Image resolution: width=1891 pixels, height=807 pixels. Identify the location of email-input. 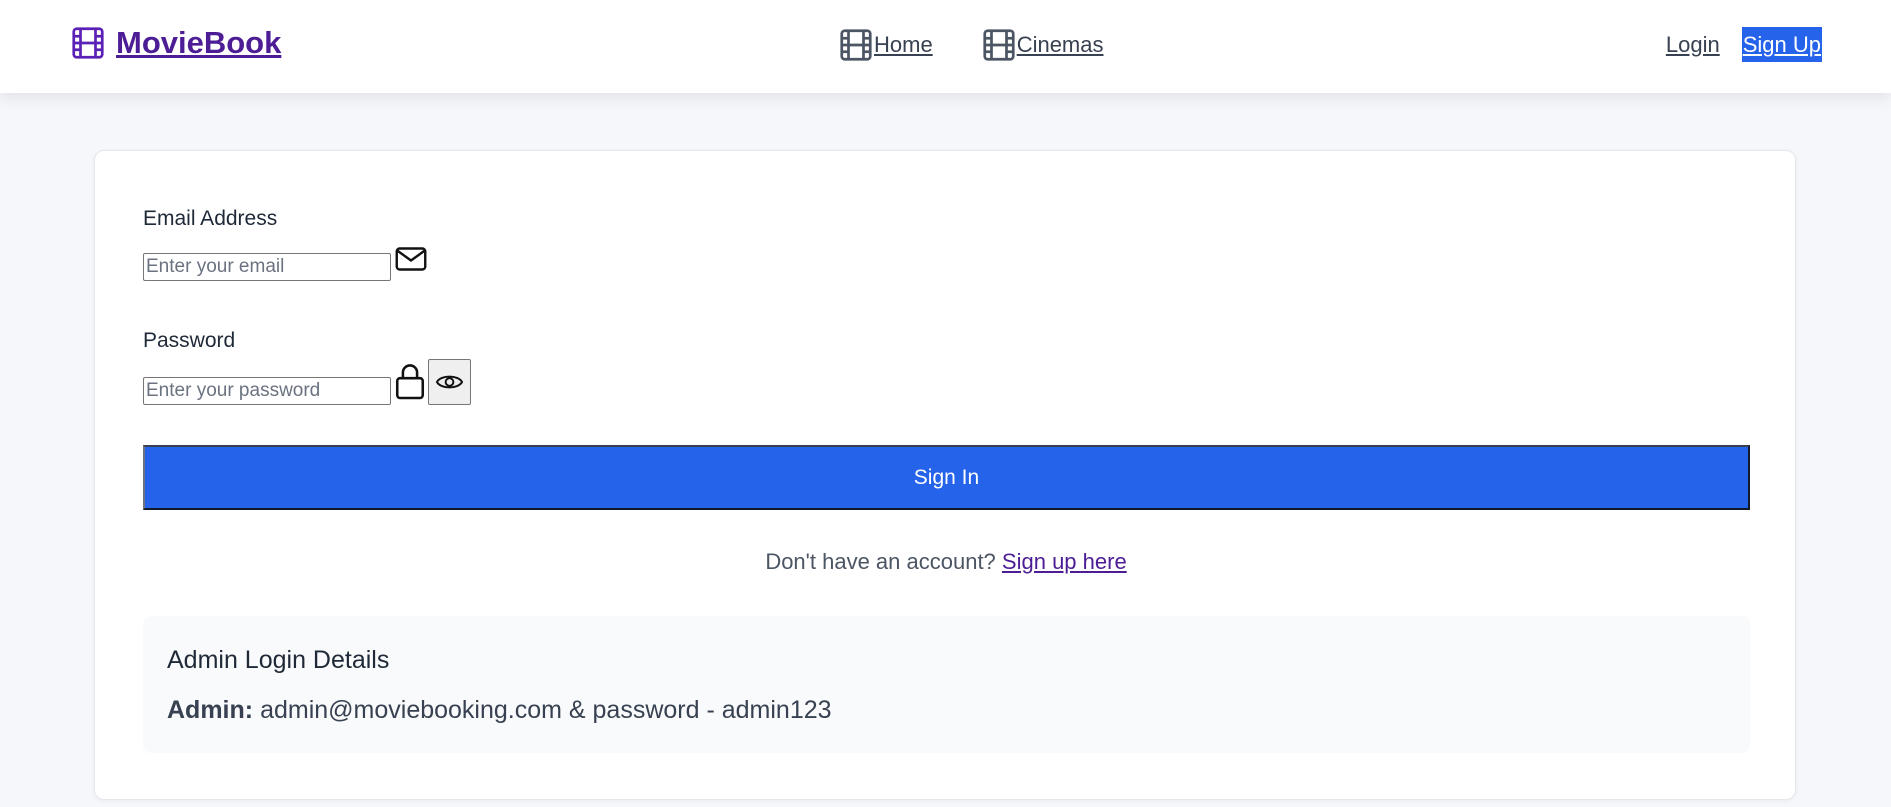
(267, 267).